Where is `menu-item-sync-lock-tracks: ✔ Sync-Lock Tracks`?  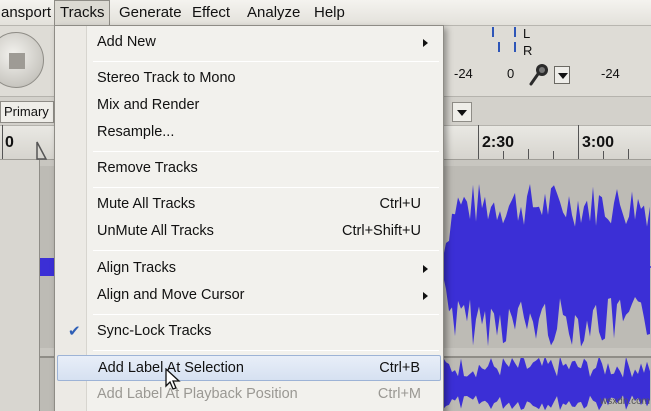
menu-item-sync-lock-tracks: ✔ Sync-Lock Tracks is located at coordinates (249, 332).